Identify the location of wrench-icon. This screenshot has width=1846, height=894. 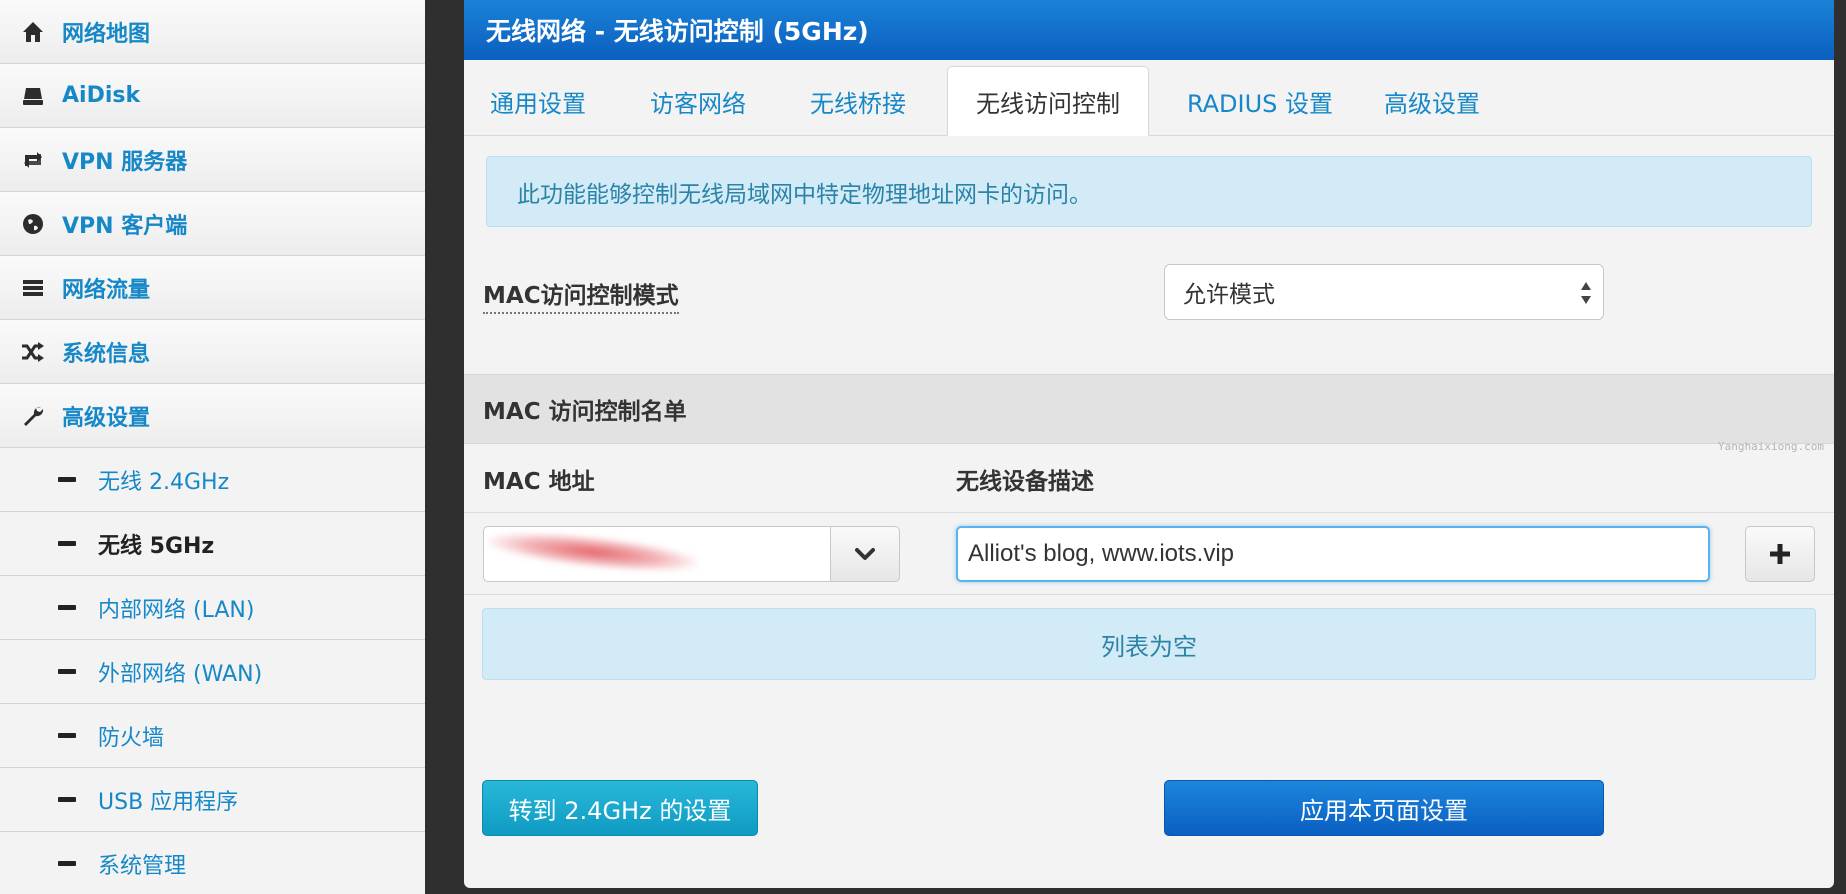
(33, 416).